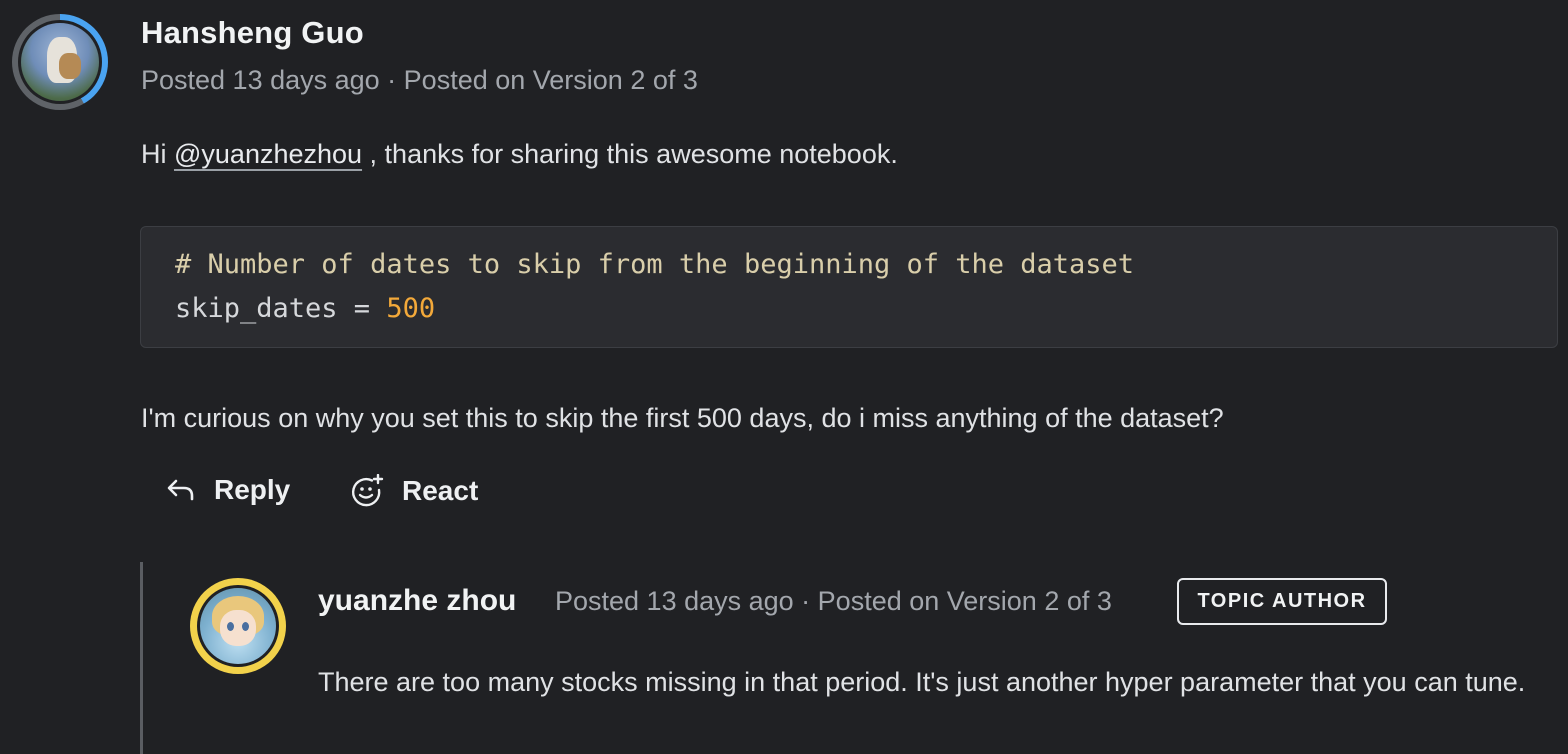 This screenshot has width=1568, height=754. I want to click on reply-label: Reply, so click(252, 489).